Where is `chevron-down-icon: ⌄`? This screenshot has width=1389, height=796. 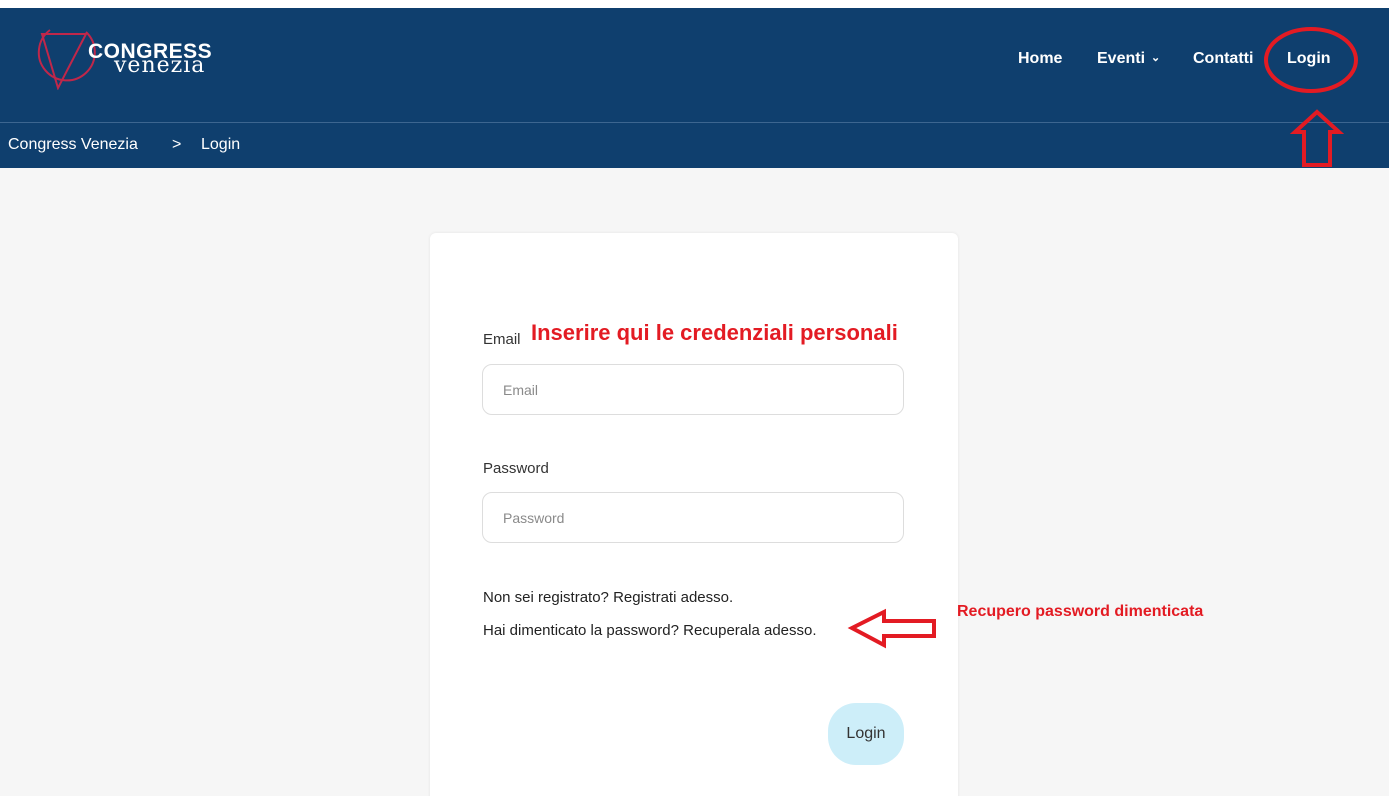 chevron-down-icon: ⌄ is located at coordinates (1156, 58).